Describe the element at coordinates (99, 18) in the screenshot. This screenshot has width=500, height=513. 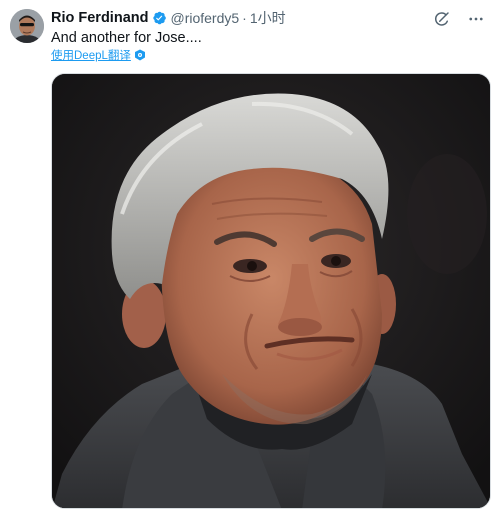
I see `display-name: Rio Ferdinand` at that location.